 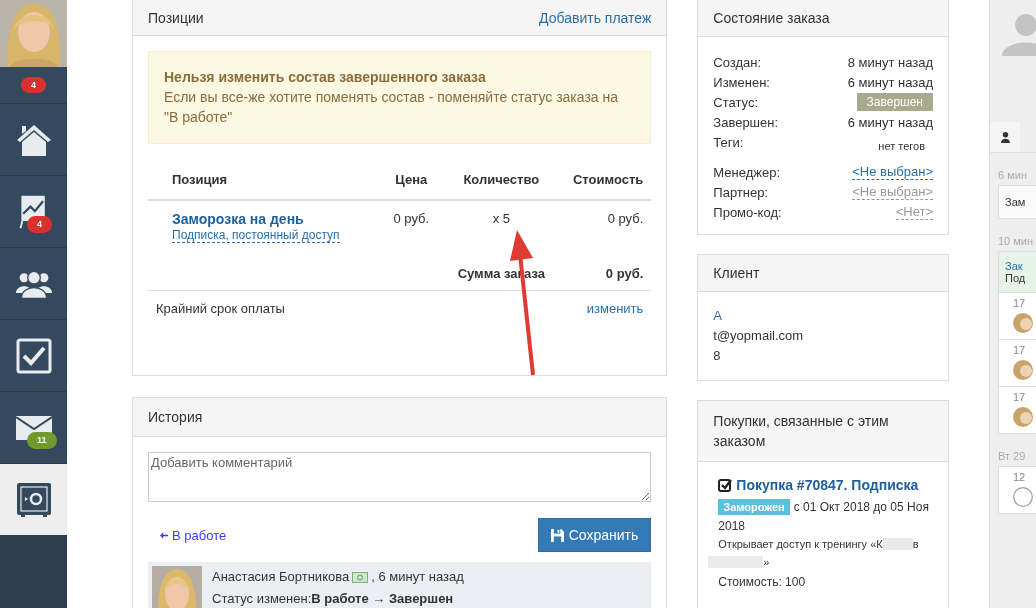 What do you see at coordinates (33, 212) in the screenshot?
I see `nav-item: 4` at bounding box center [33, 212].